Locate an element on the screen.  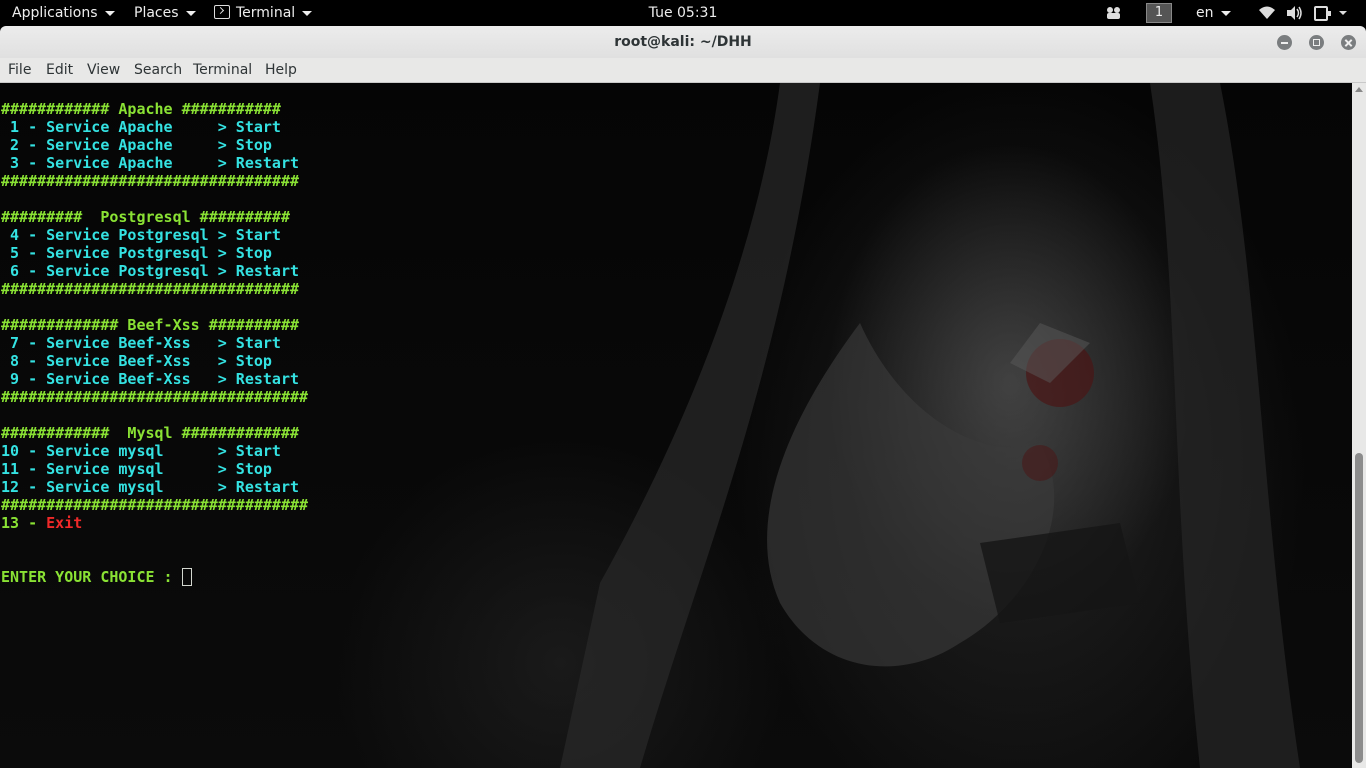
menu-help: Help is located at coordinates (281, 70).